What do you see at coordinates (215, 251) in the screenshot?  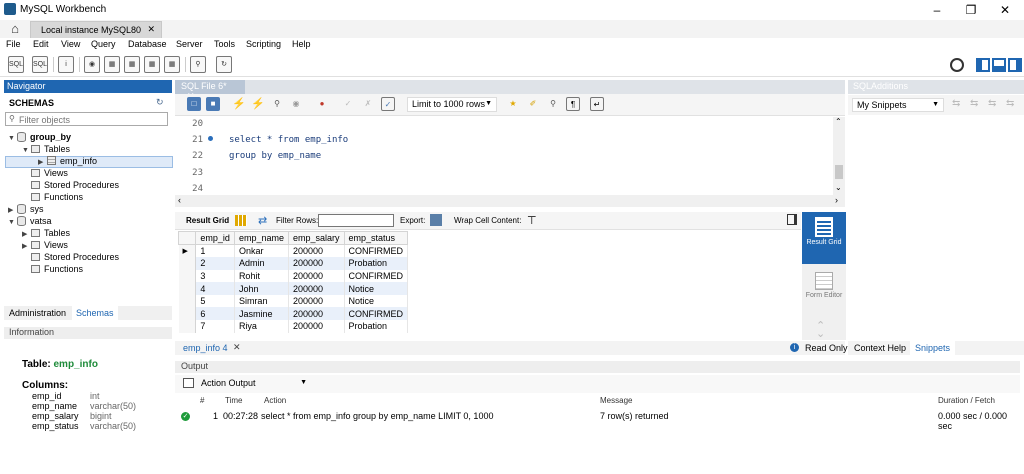 I see `table-cell: 1` at bounding box center [215, 251].